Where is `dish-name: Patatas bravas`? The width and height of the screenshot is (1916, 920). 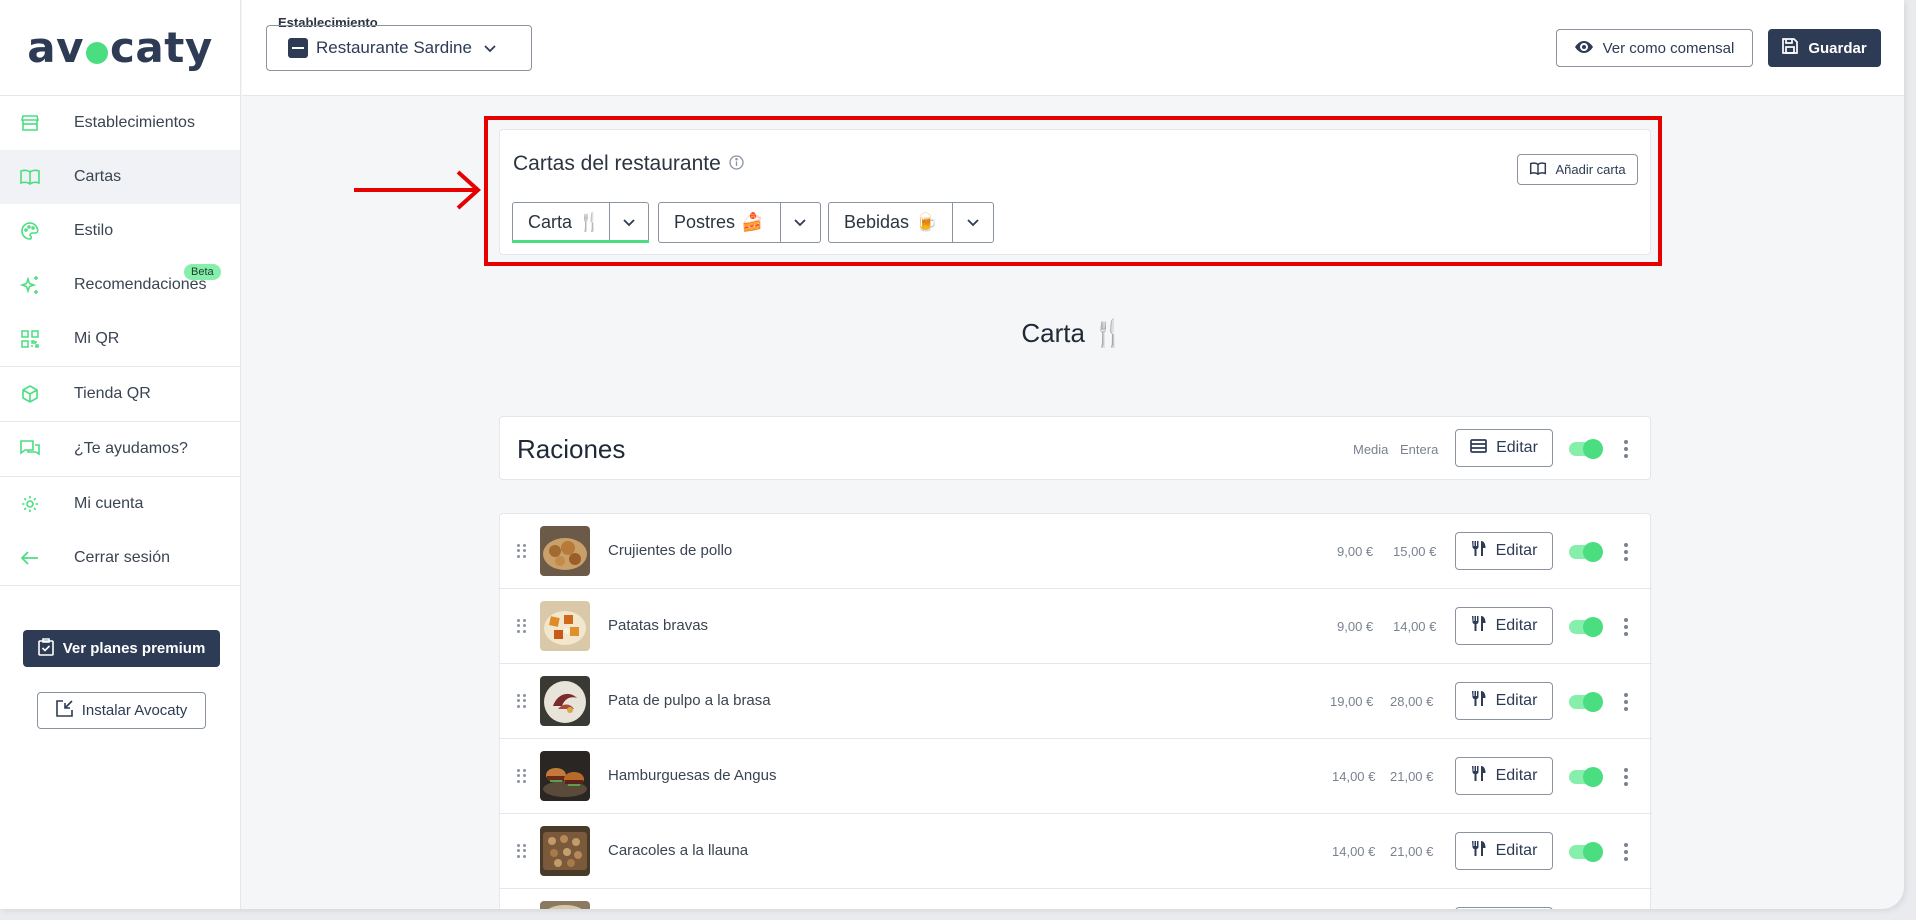 dish-name: Patatas bravas is located at coordinates (658, 625).